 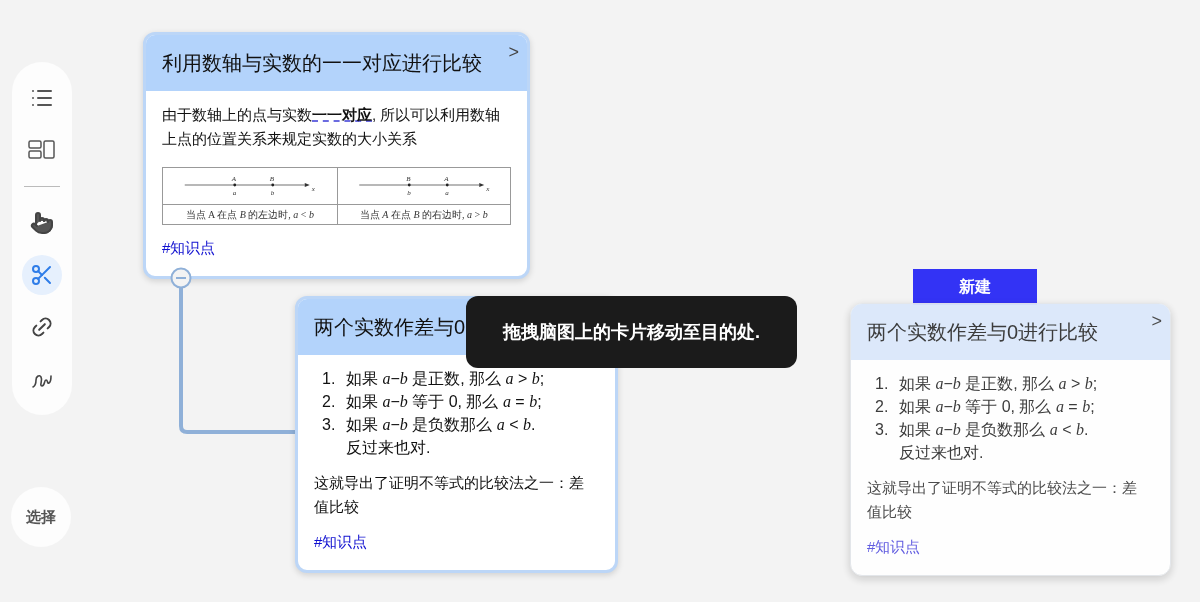 What do you see at coordinates (423, 215) in the screenshot?
I see `figure-caption: 当点 A 在点 B 的右边时, a > b` at bounding box center [423, 215].